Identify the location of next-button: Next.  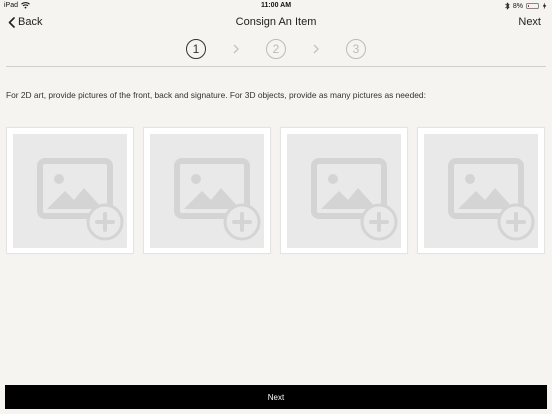
(276, 397).